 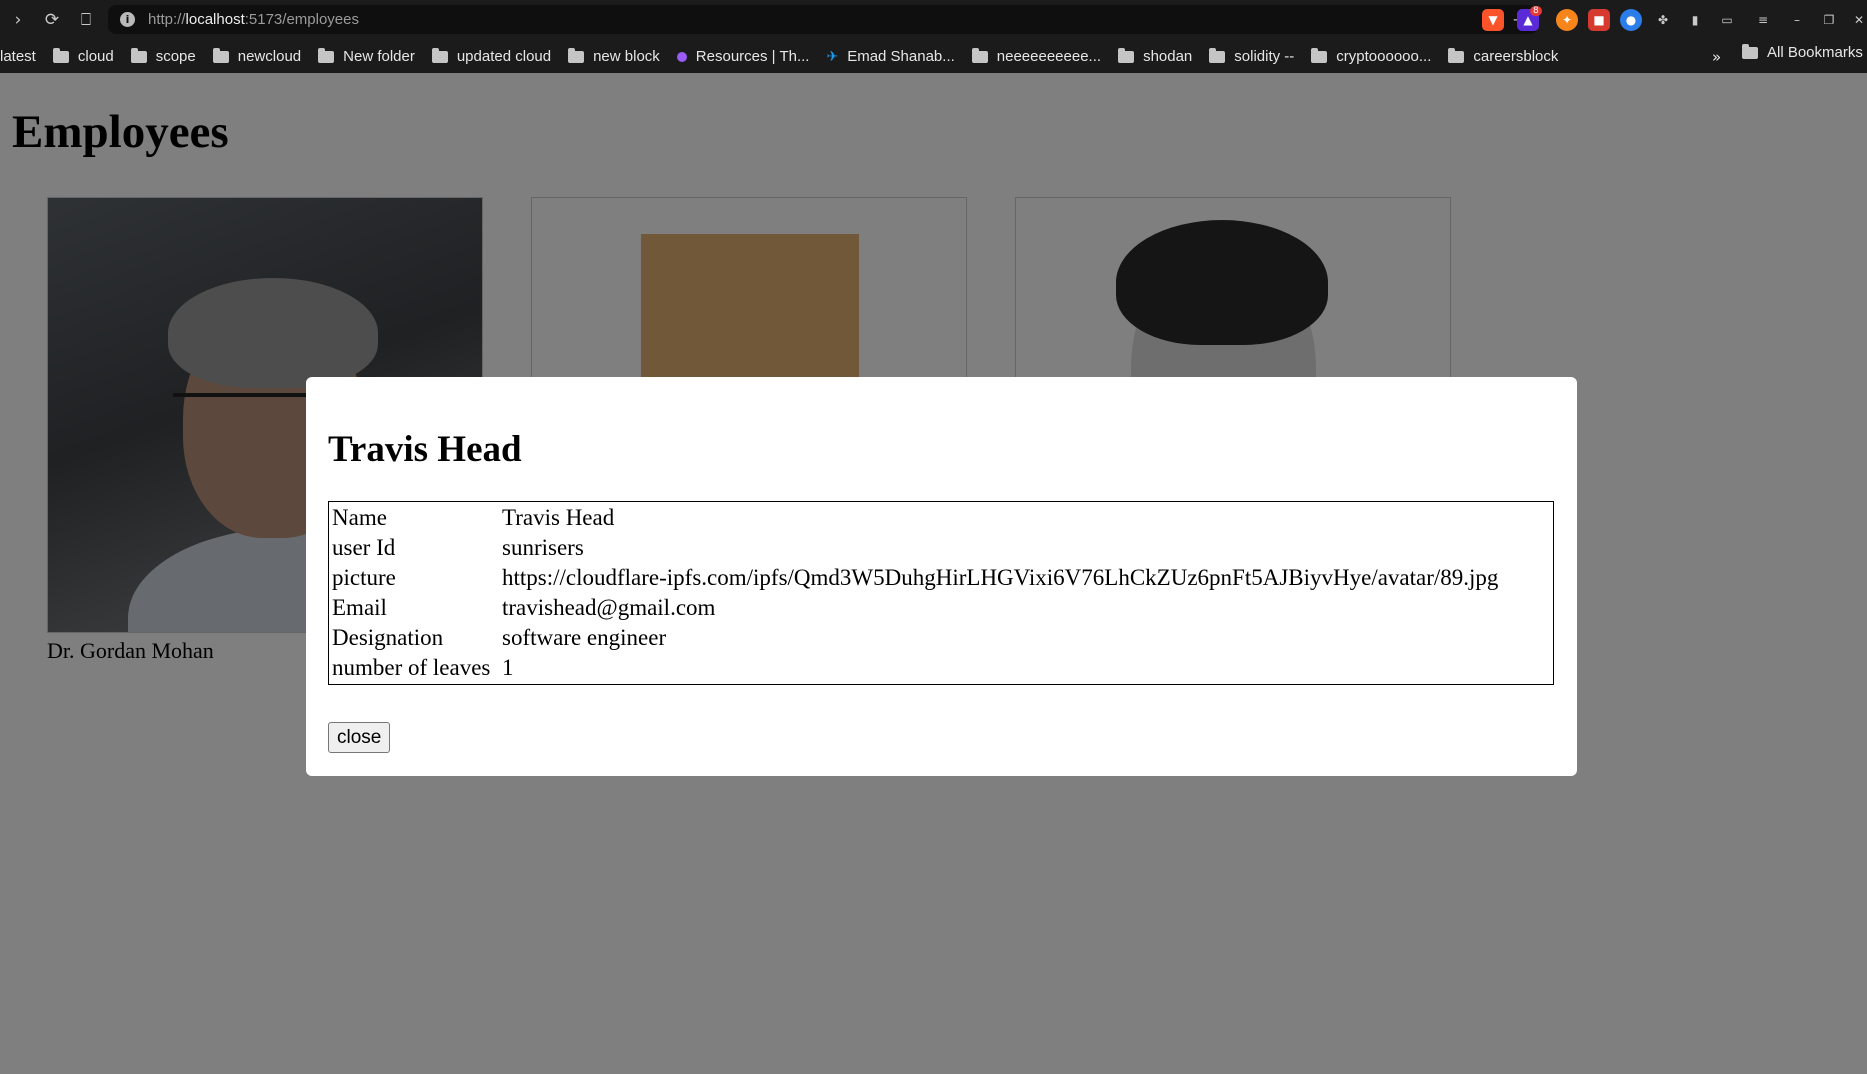 I want to click on bookmark-page-icon: ⎕, so click(x=86, y=20).